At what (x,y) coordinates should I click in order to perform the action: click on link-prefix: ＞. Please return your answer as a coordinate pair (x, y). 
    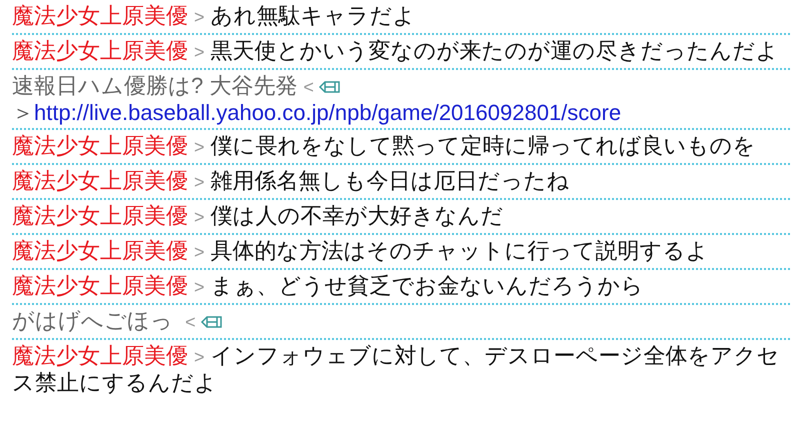
    Looking at the image, I should click on (23, 112).